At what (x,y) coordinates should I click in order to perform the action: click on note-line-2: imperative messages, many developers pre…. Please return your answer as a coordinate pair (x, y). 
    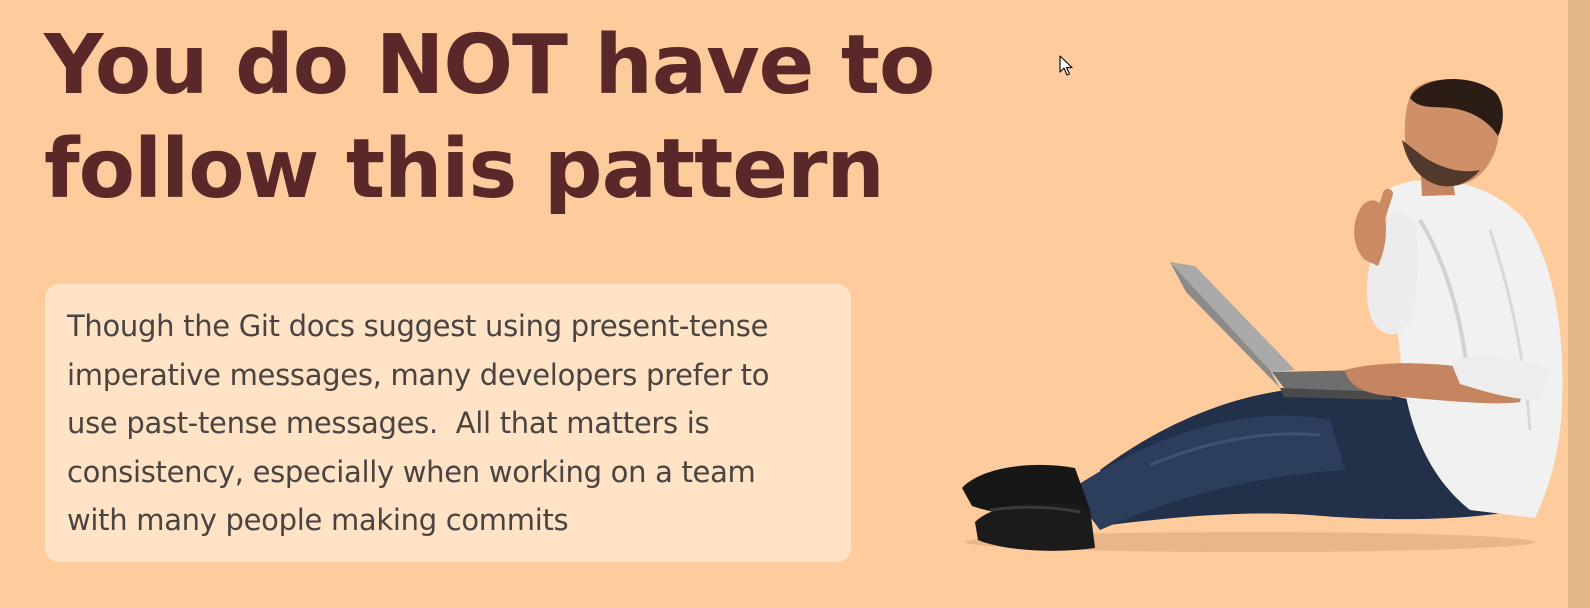
    Looking at the image, I should click on (418, 374).